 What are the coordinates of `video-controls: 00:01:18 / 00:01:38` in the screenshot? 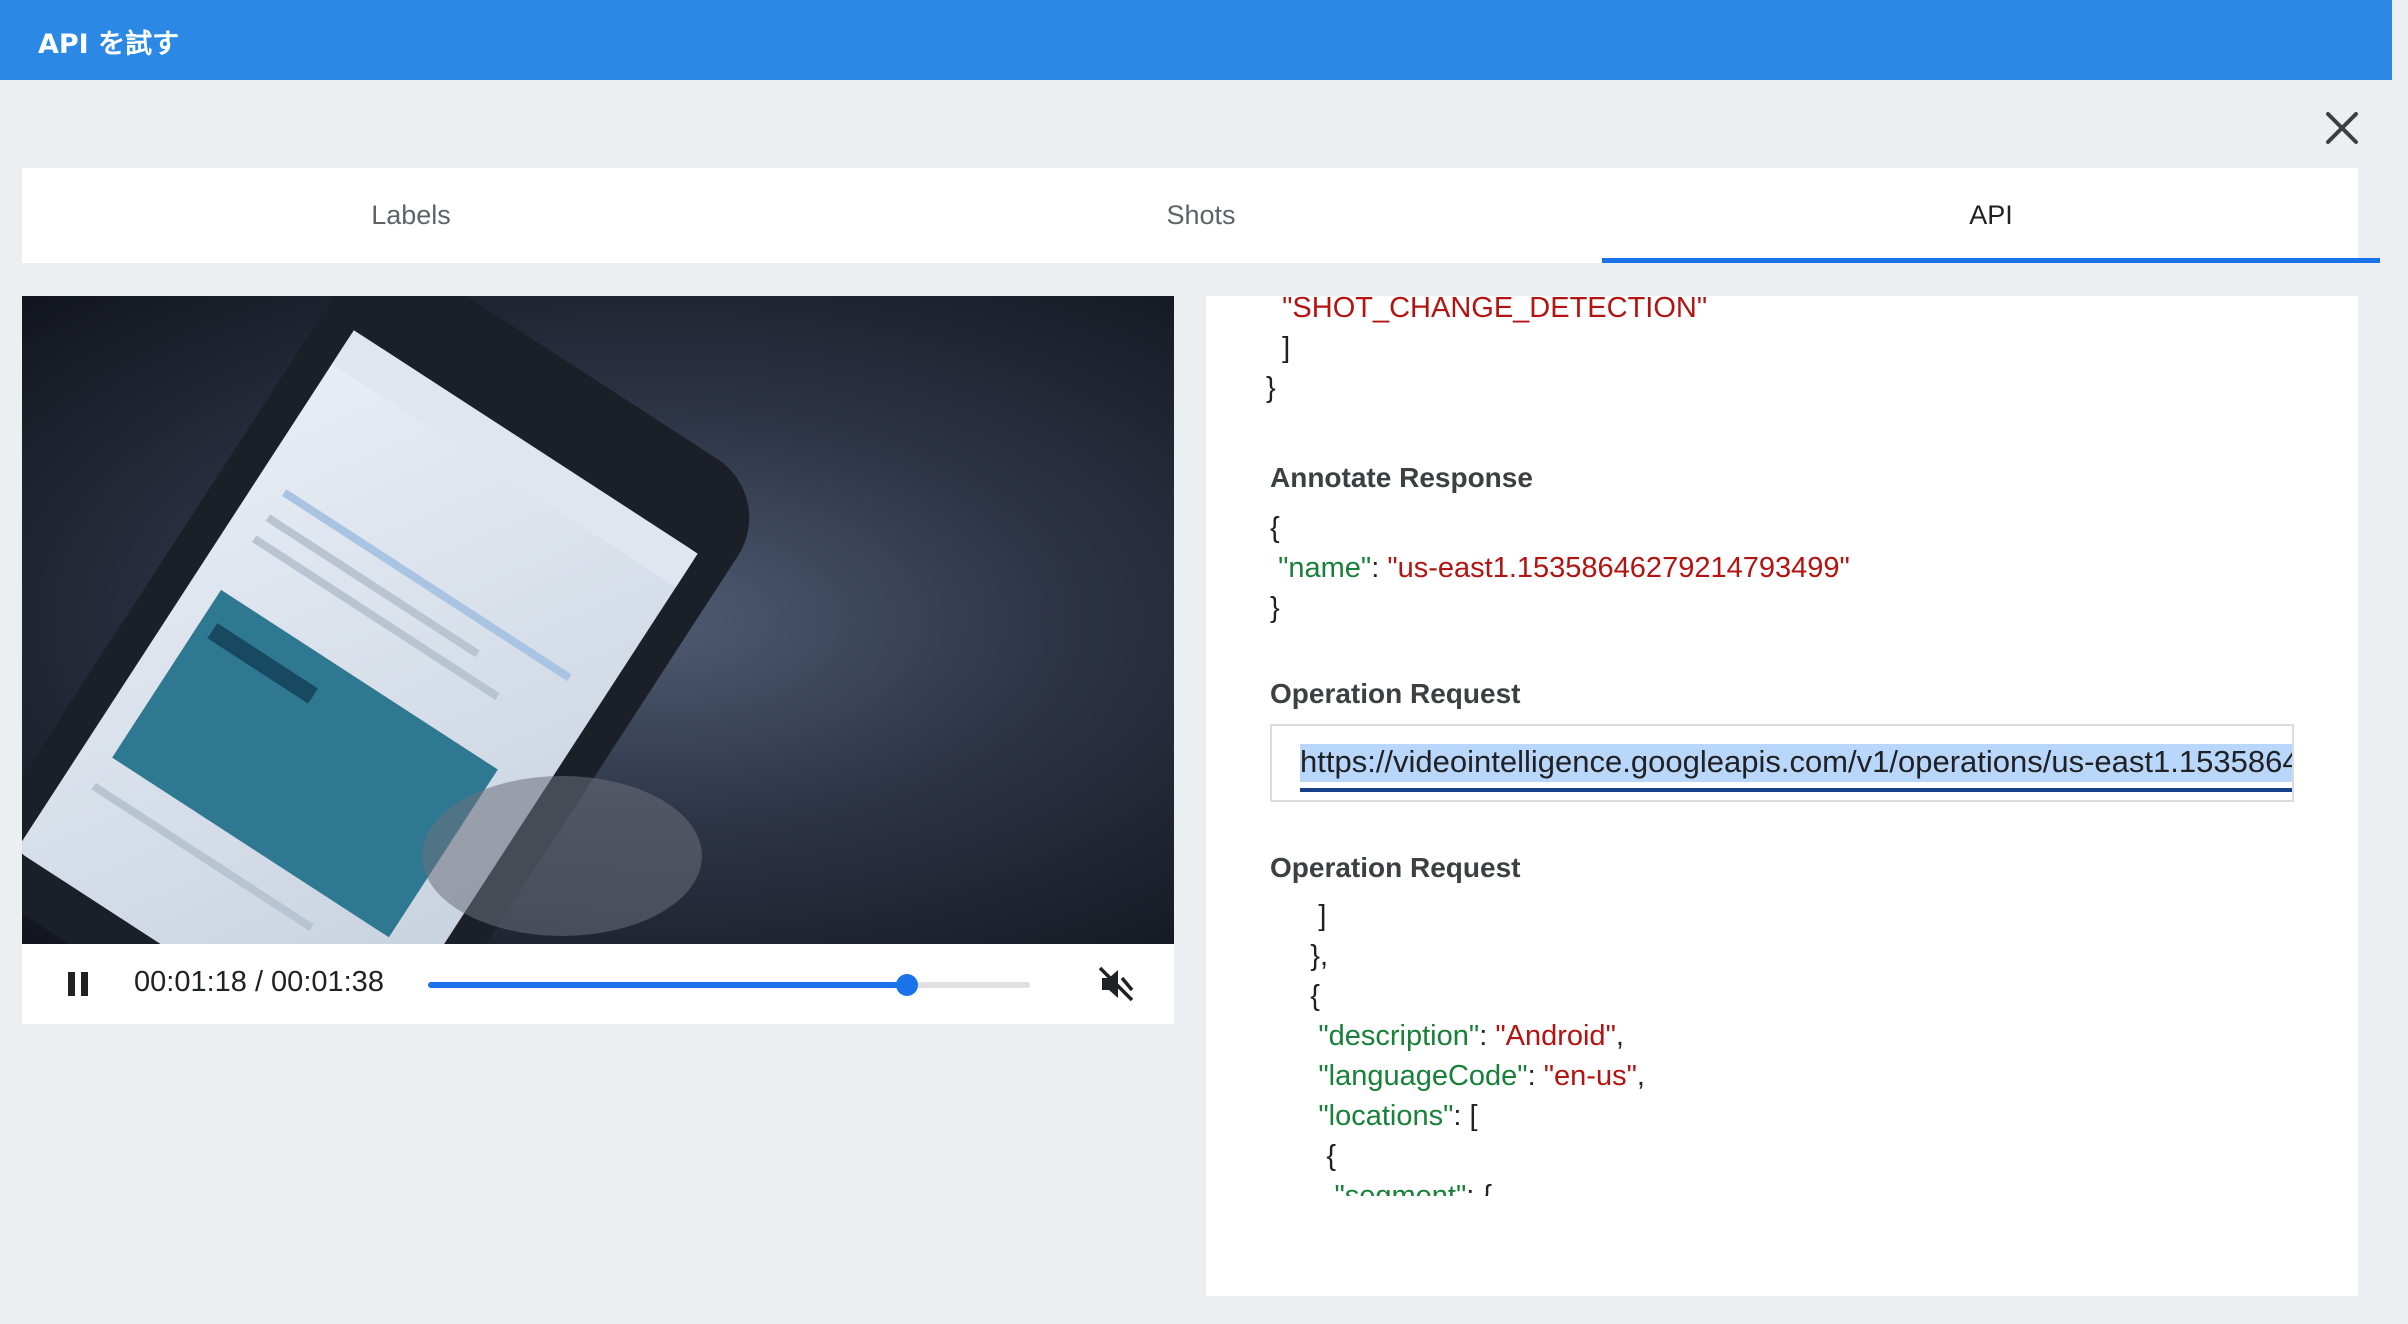 It's located at (598, 984).